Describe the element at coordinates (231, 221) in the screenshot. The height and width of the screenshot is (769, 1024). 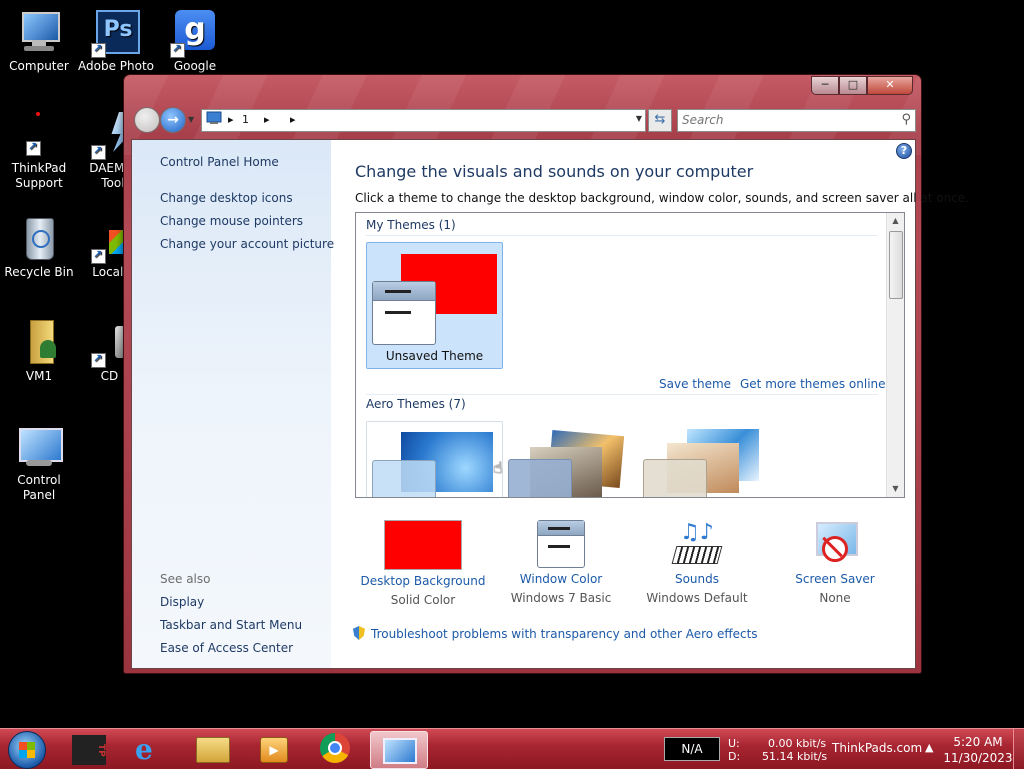
I see `change-mouse-pointers-link: Change mouse pointers` at that location.